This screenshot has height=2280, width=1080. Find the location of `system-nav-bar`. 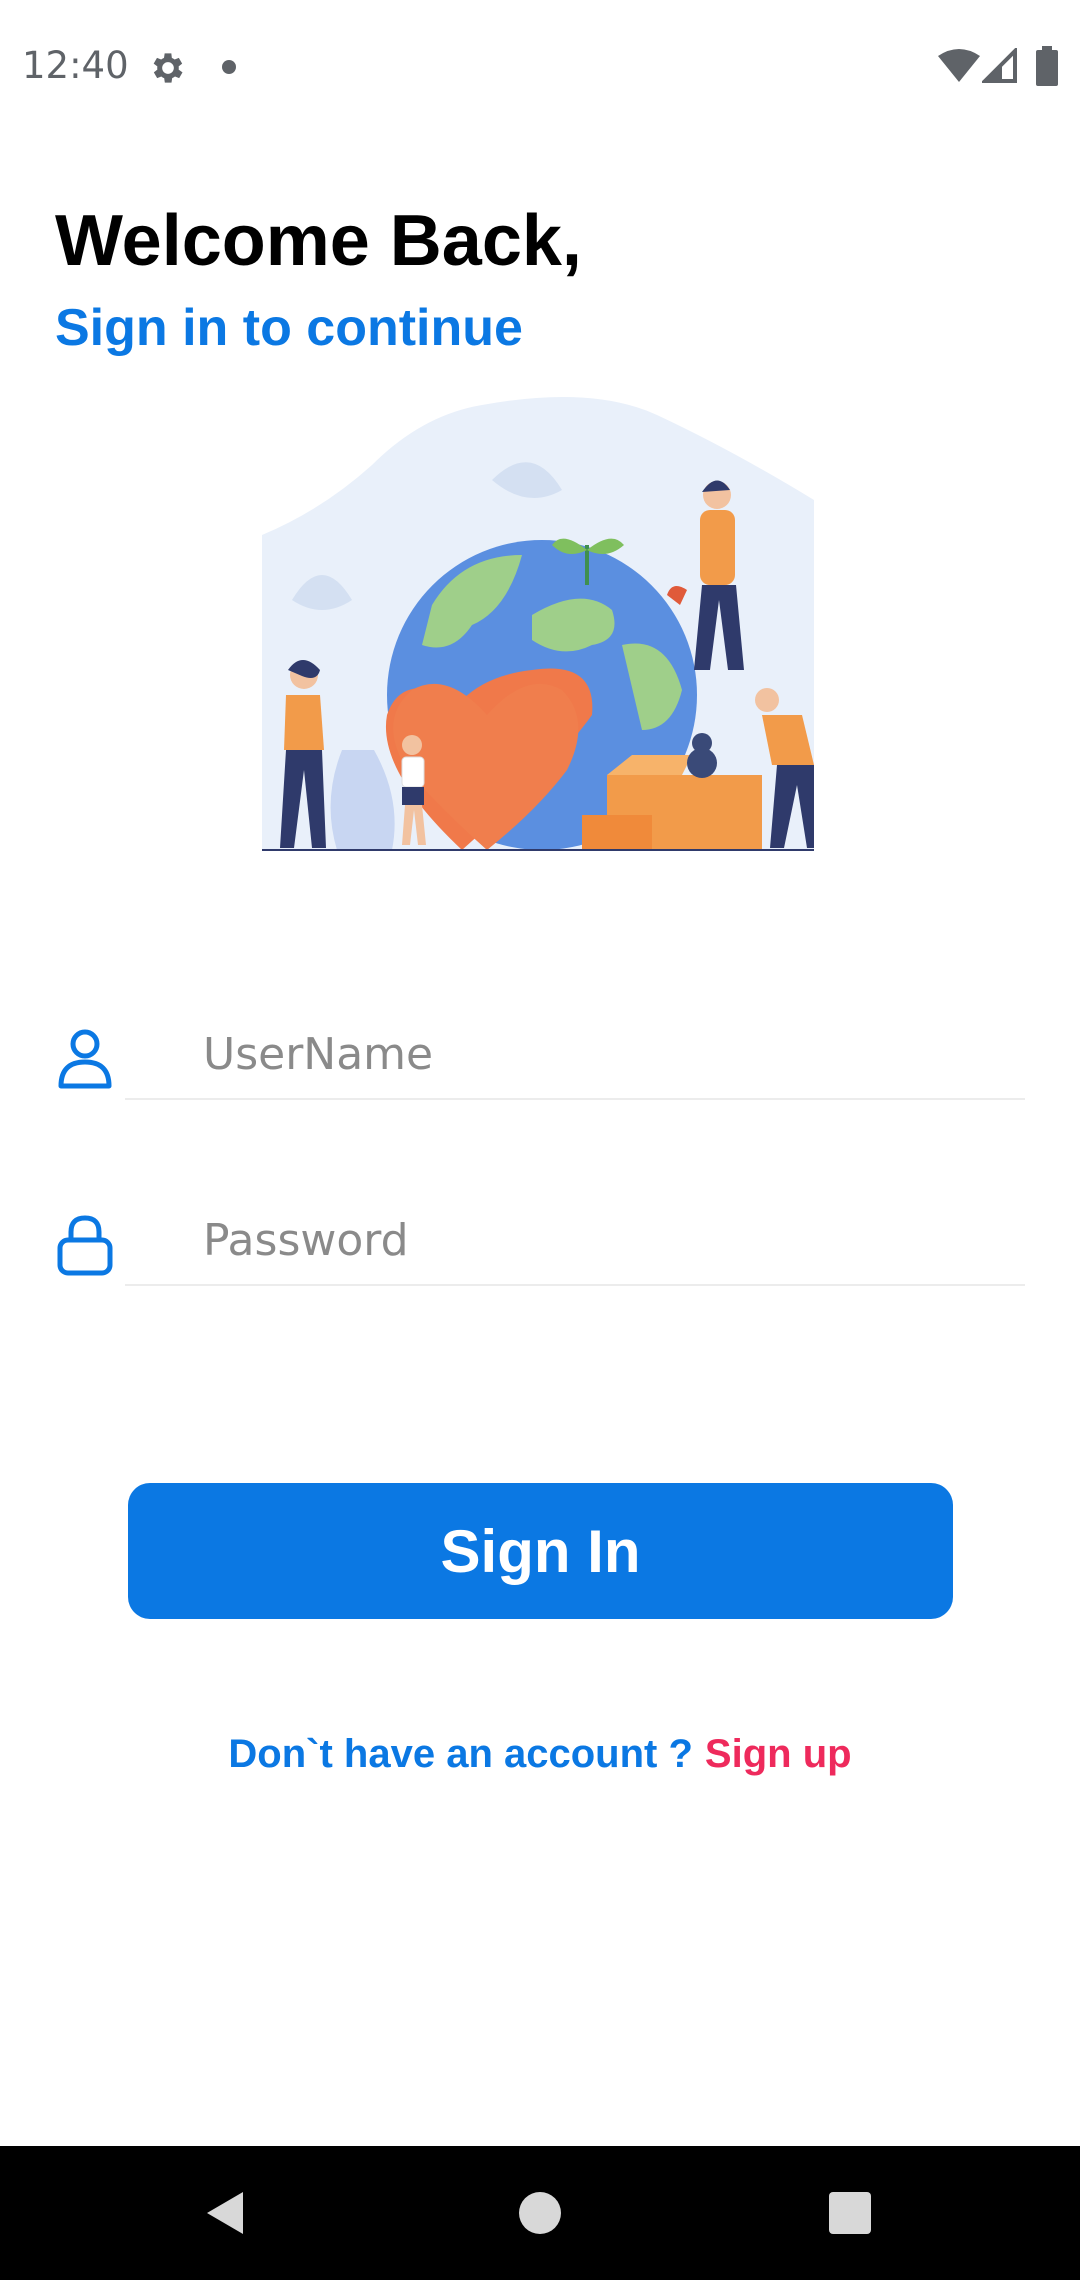

system-nav-bar is located at coordinates (540, 2213).